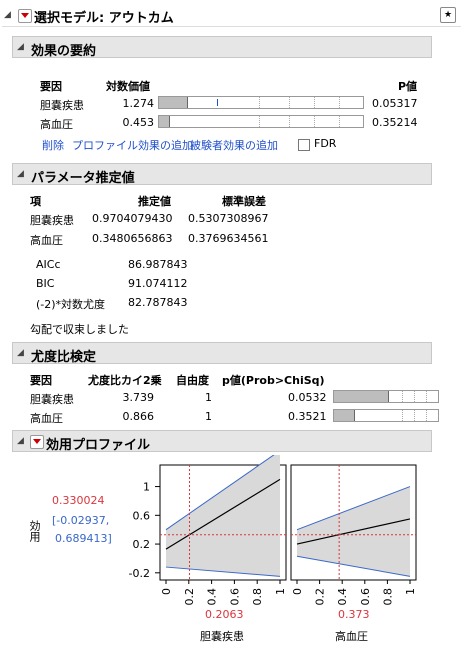 Image resolution: width=463 pixels, height=649 pixels. Describe the element at coordinates (273, 380) in the screenshot. I see `col-p: p値(Prob>ChiSq)` at that location.